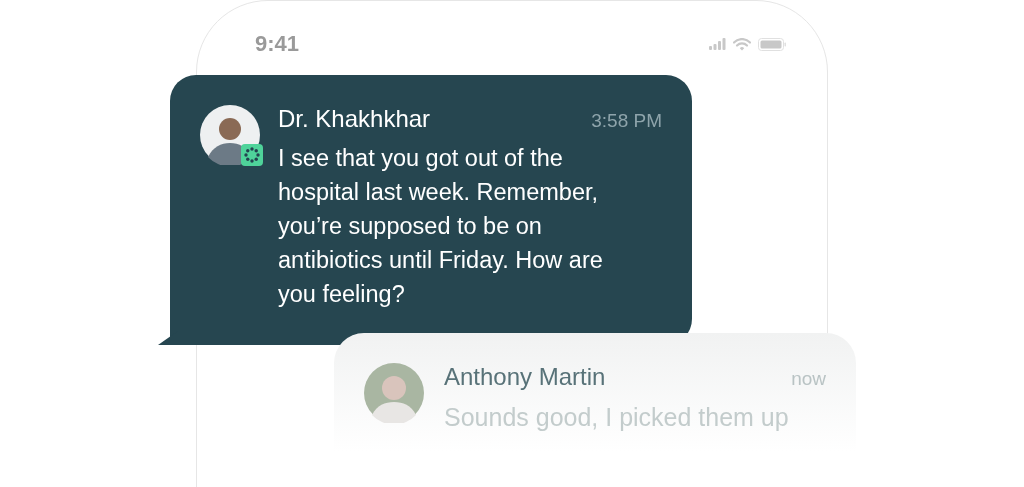 Image resolution: width=1024 pixels, height=487 pixels. What do you see at coordinates (252, 155) in the screenshot?
I see `app-badge-icon` at bounding box center [252, 155].